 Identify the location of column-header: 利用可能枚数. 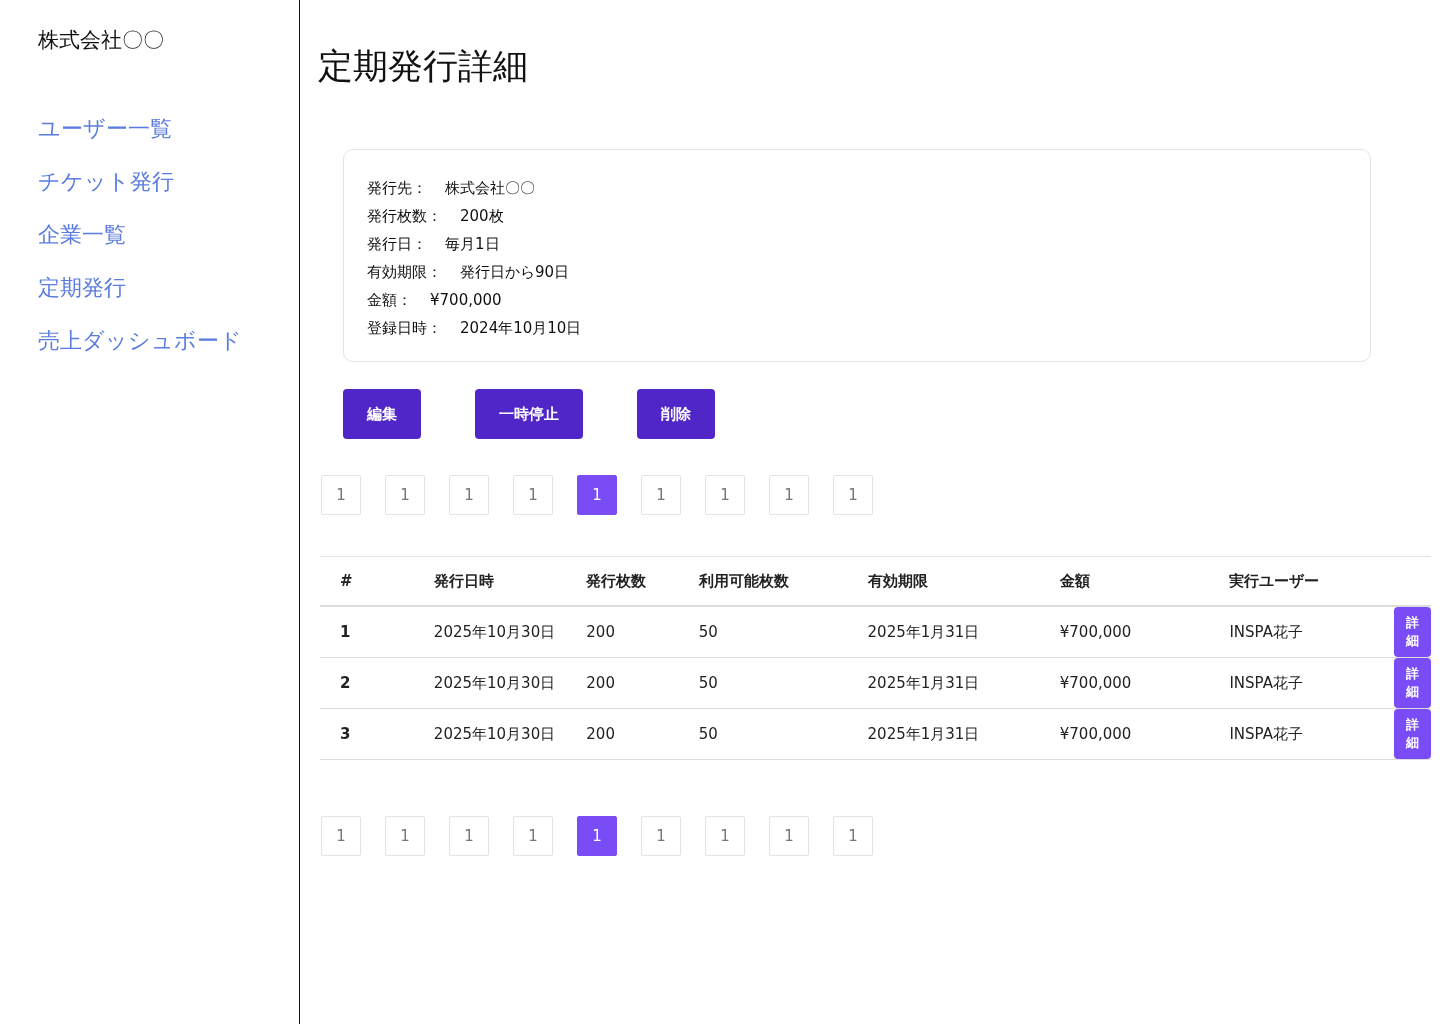
(763, 581).